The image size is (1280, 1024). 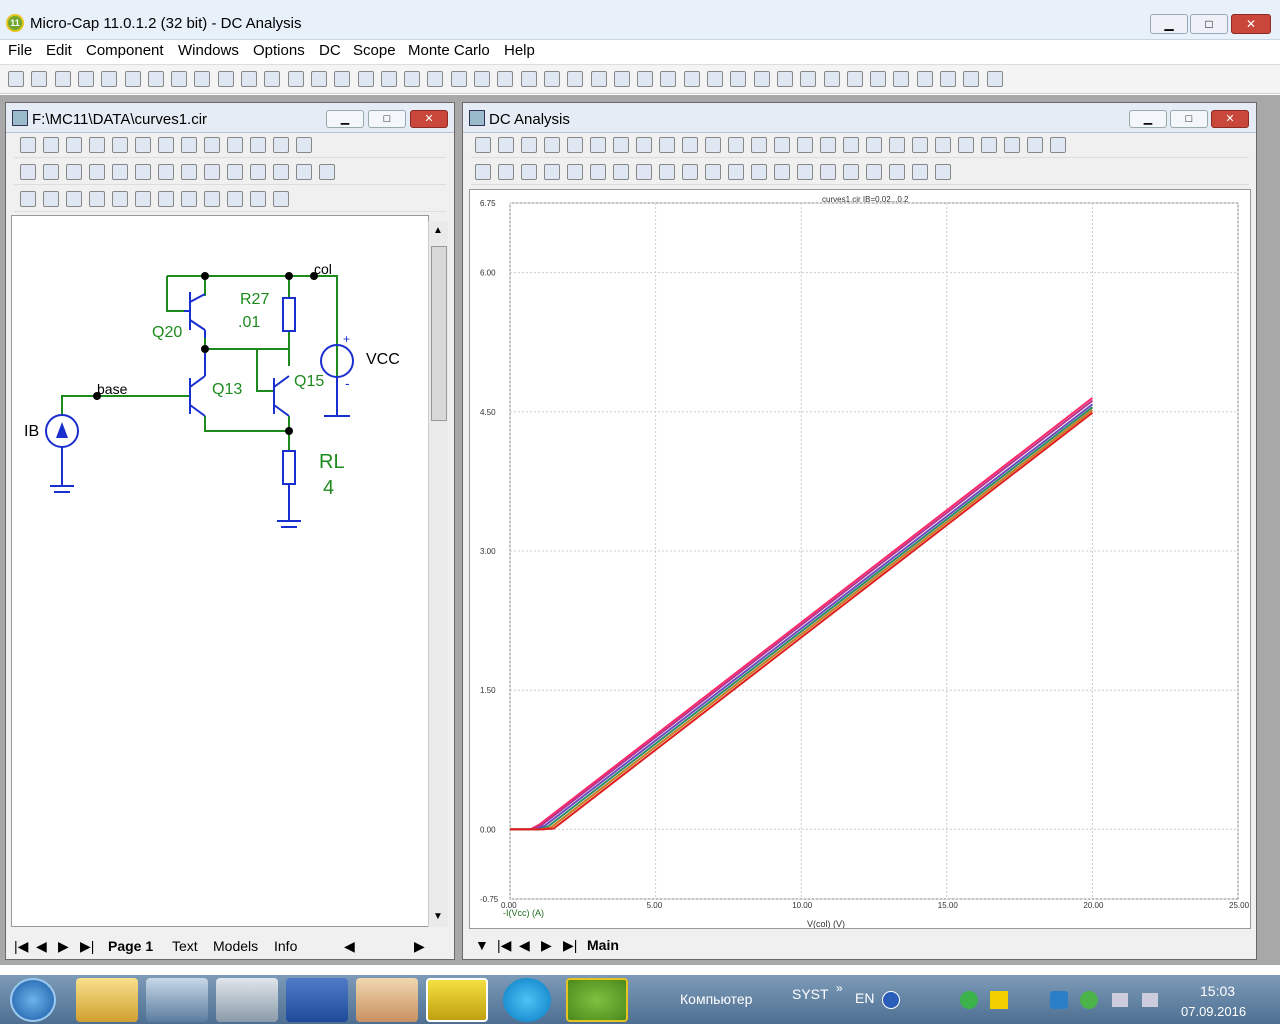 I want to click on menu-component: Component, so click(x=125, y=50).